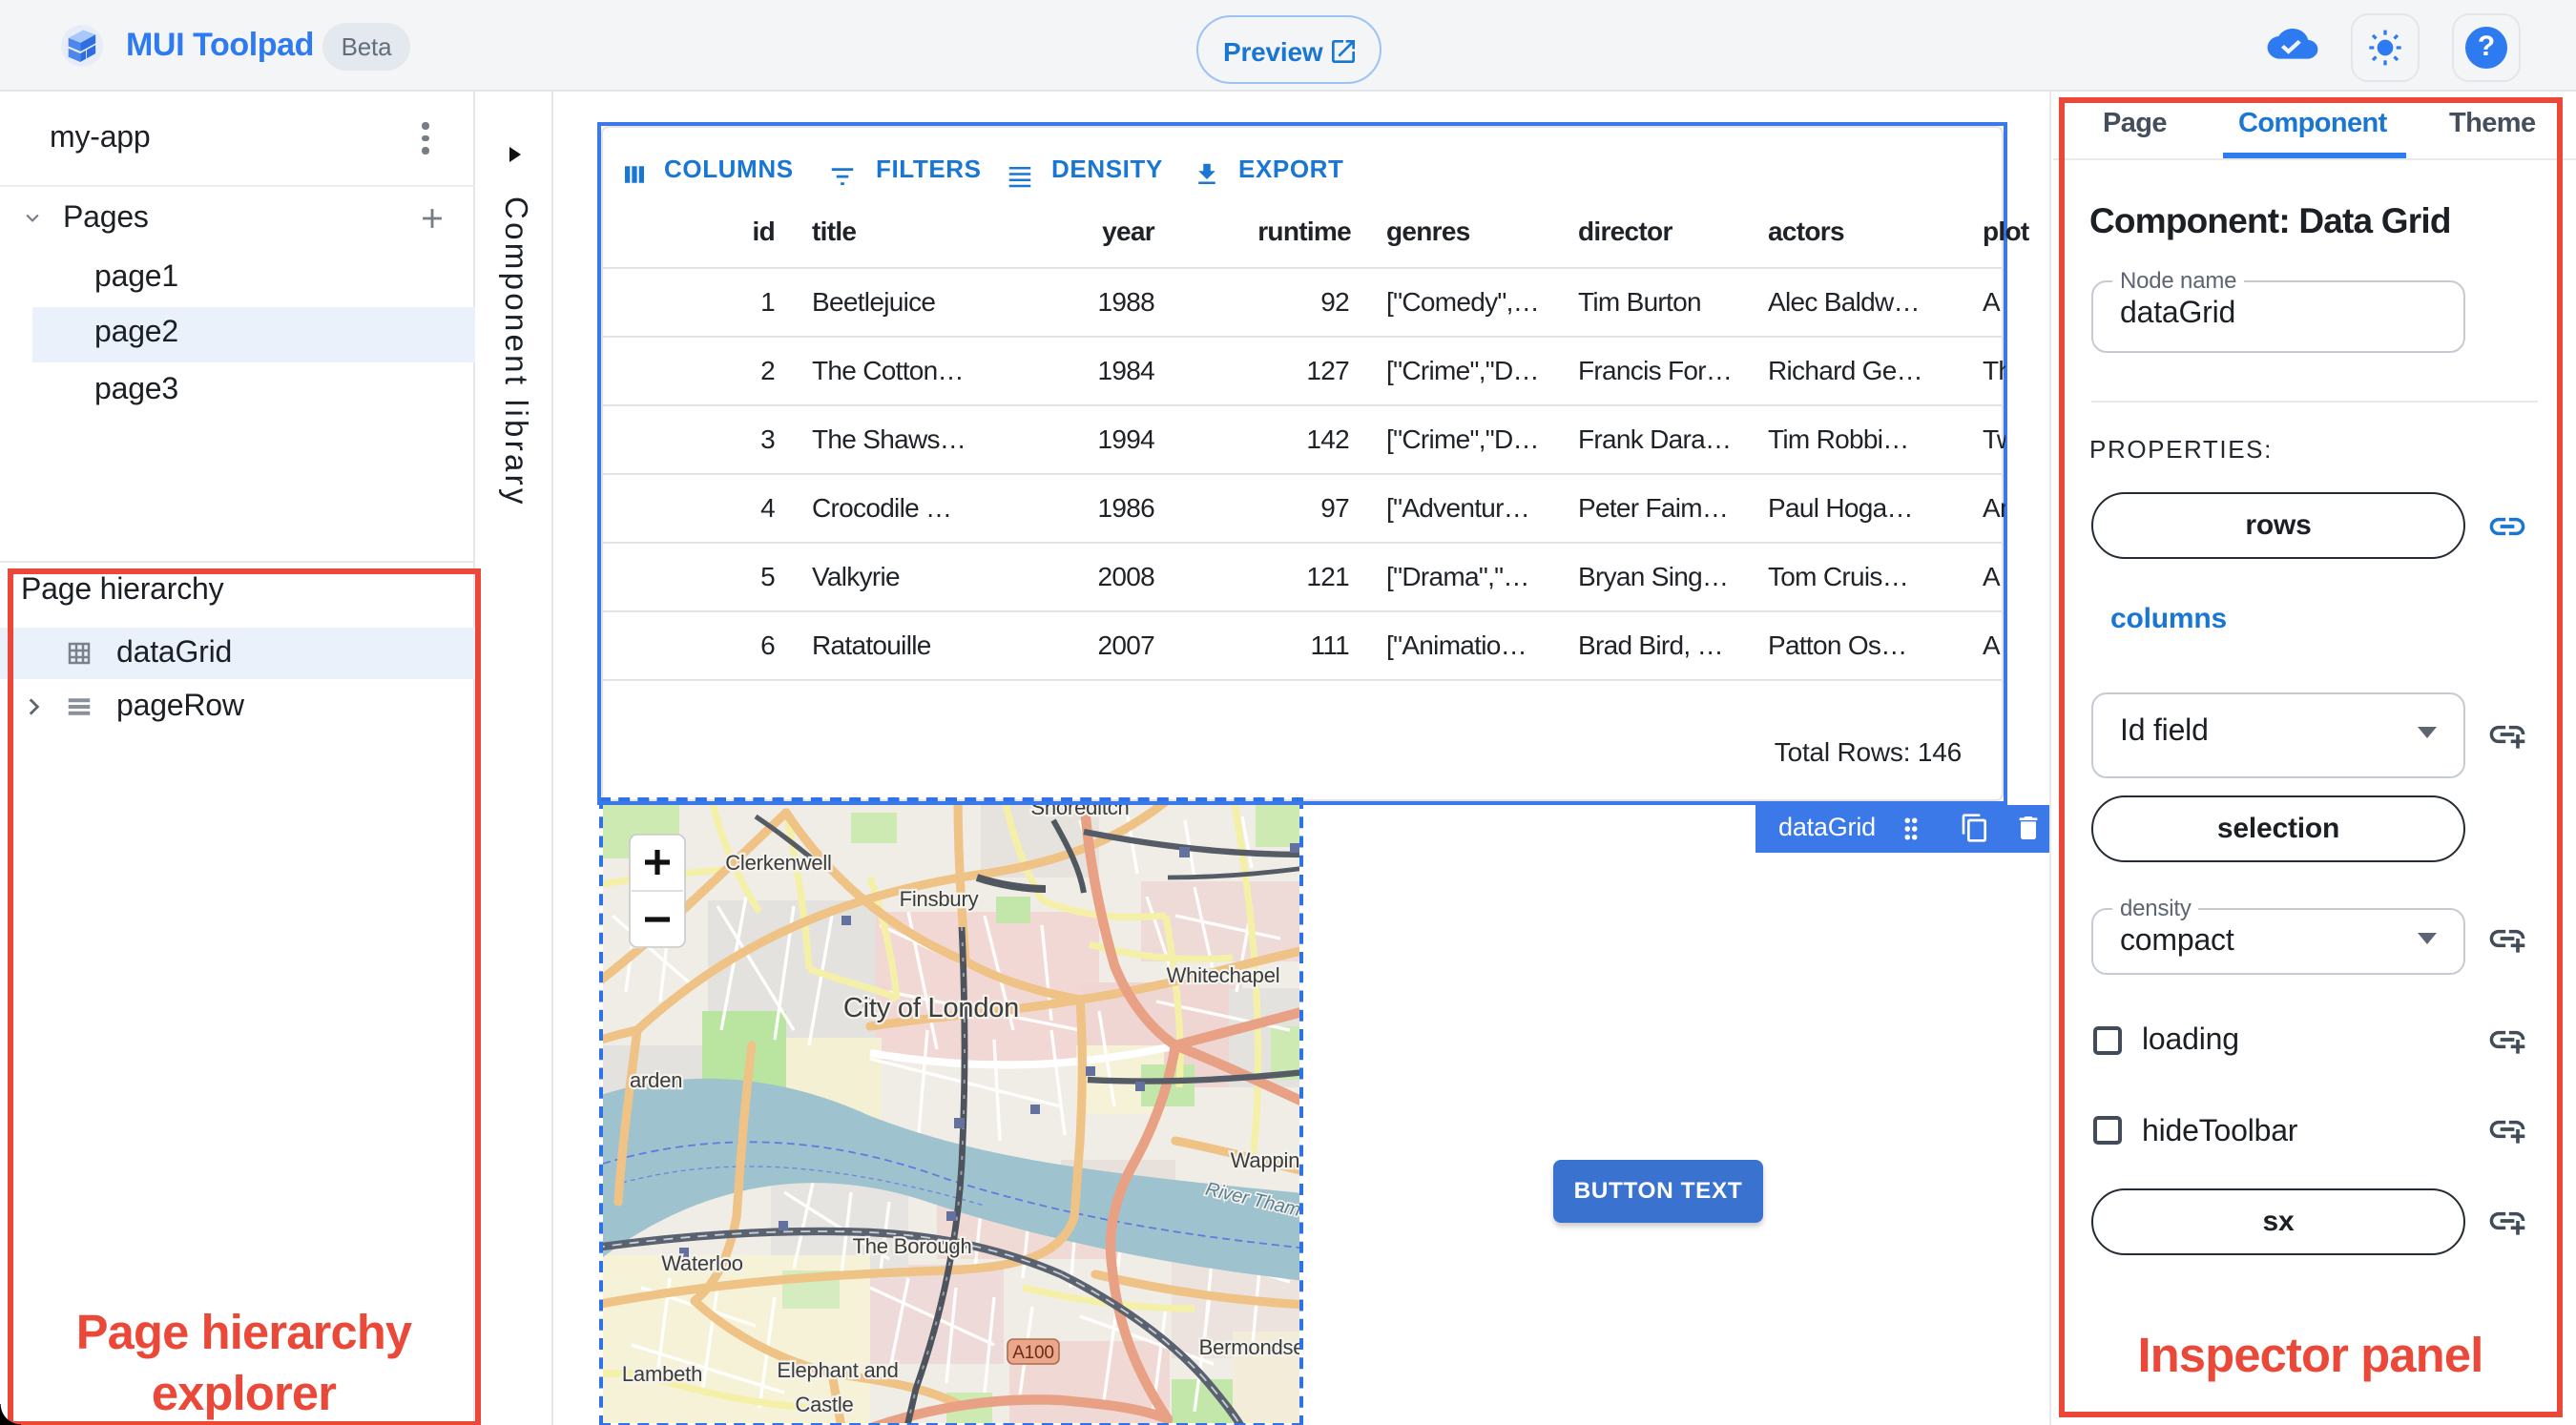 The height and width of the screenshot is (1425, 2576). Describe the element at coordinates (1222, 974) in the screenshot. I see `svg-text: Whitechapel` at that location.